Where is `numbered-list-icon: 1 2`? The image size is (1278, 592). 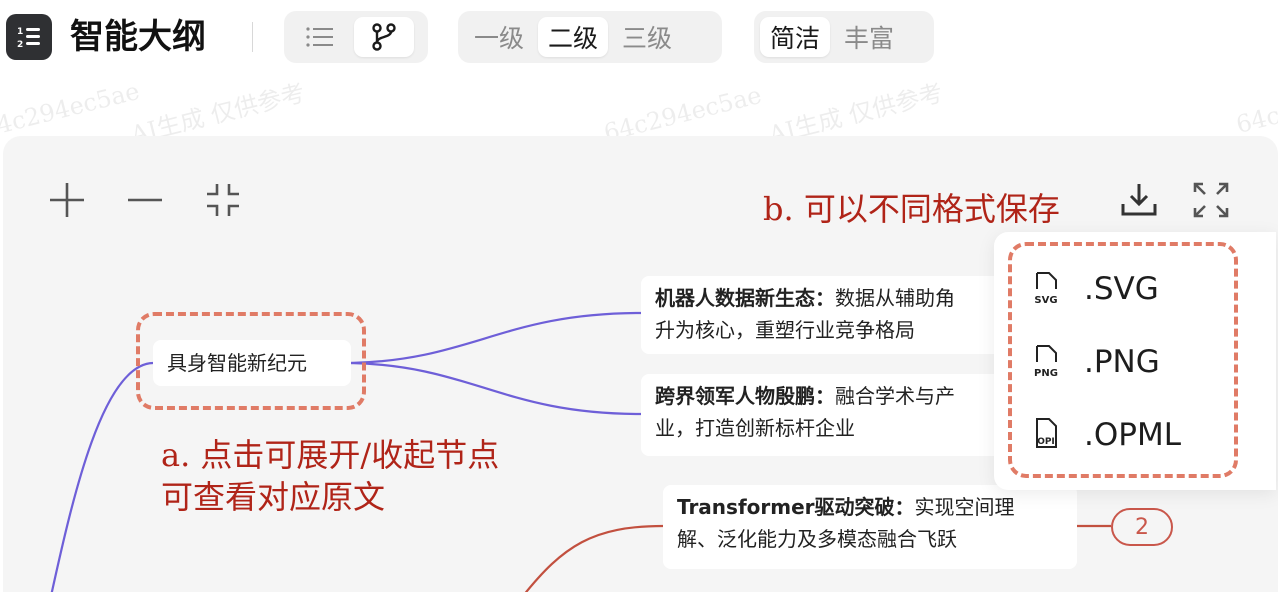 numbered-list-icon: 1 2 is located at coordinates (28, 38).